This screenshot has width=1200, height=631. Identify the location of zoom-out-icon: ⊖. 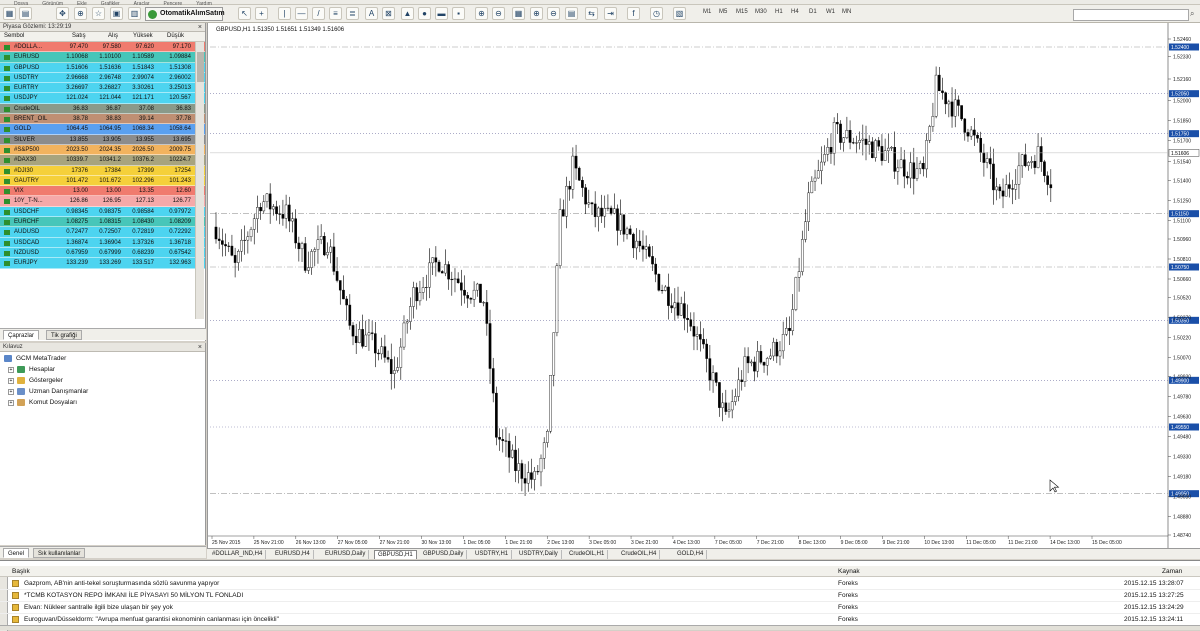
(498, 13).